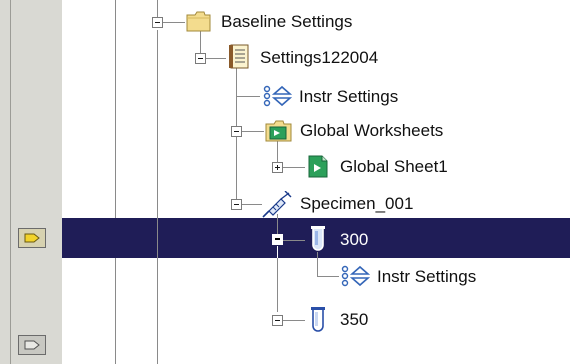  What do you see at coordinates (198, 21) in the screenshot?
I see `folder-icon` at bounding box center [198, 21].